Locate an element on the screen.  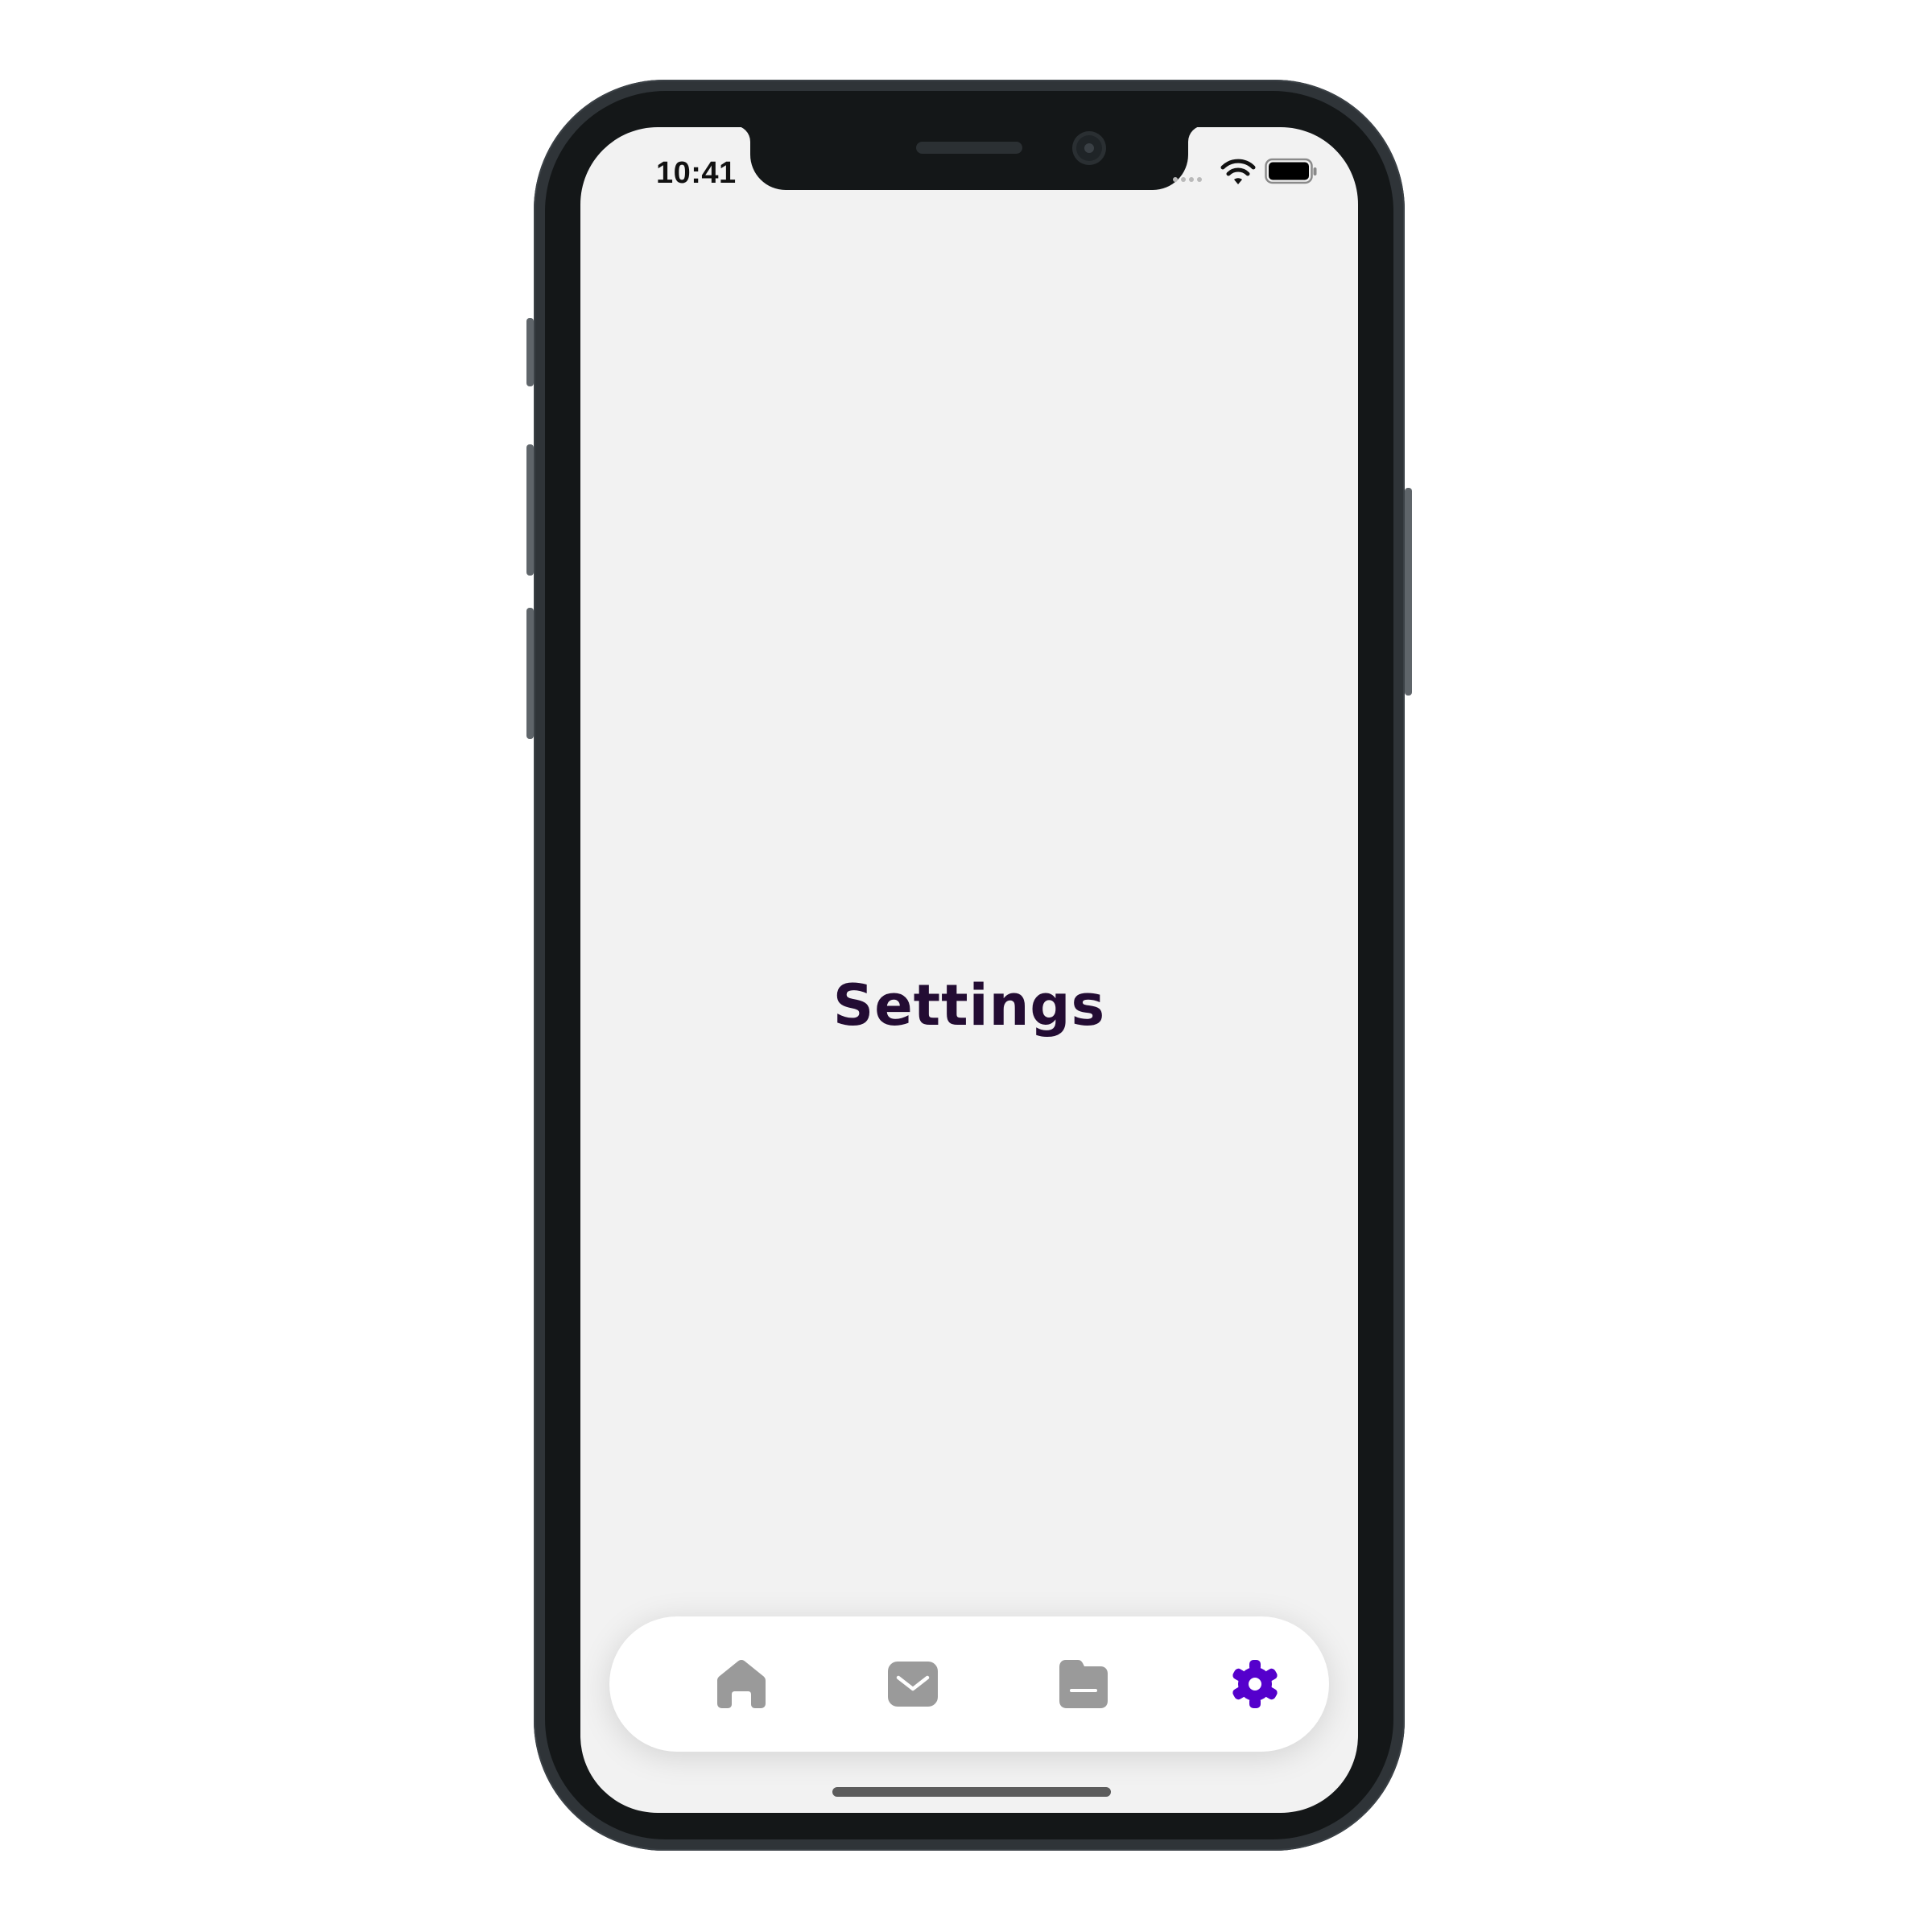
mute-switch is located at coordinates (530, 352).